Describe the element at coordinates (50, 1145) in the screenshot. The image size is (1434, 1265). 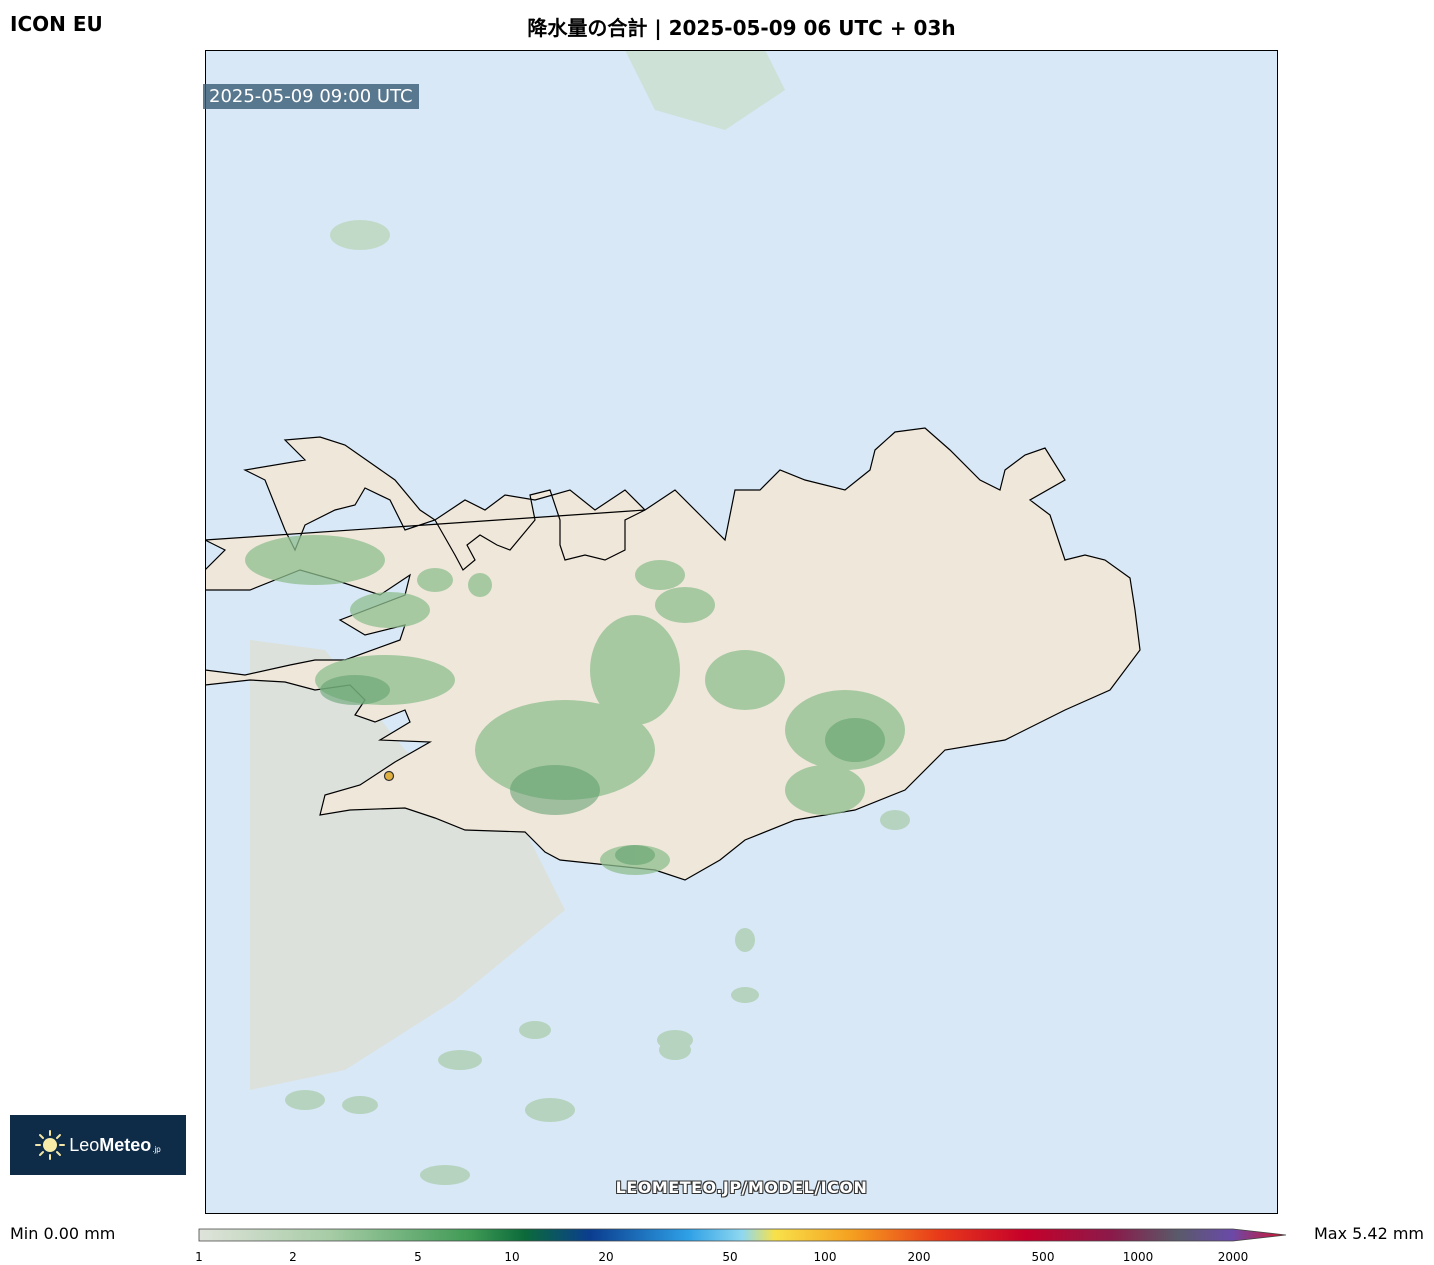
I see `sun-icon` at that location.